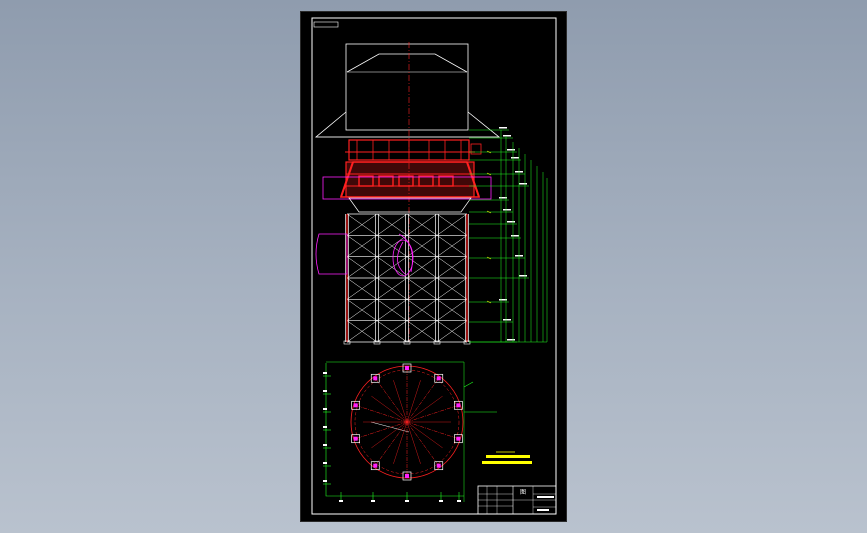  Describe the element at coordinates (410, 431) in the screenshot. I see `plan-view` at that location.